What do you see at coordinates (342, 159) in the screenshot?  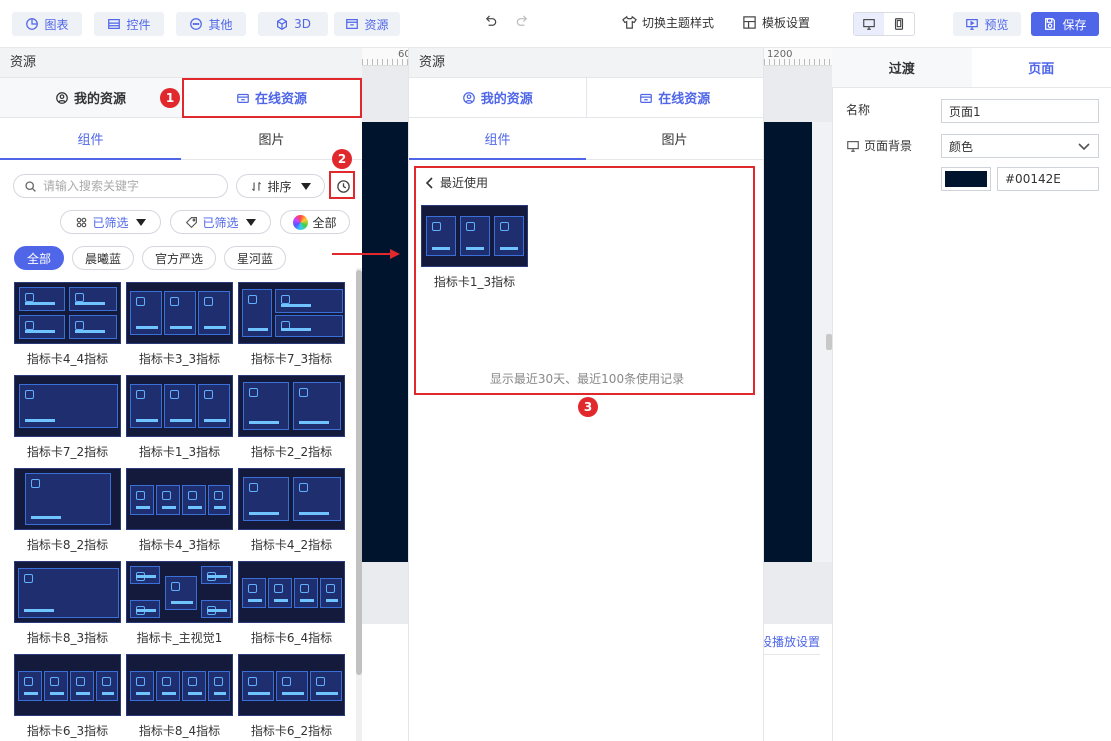 I see `annotation-badge-2: 2` at bounding box center [342, 159].